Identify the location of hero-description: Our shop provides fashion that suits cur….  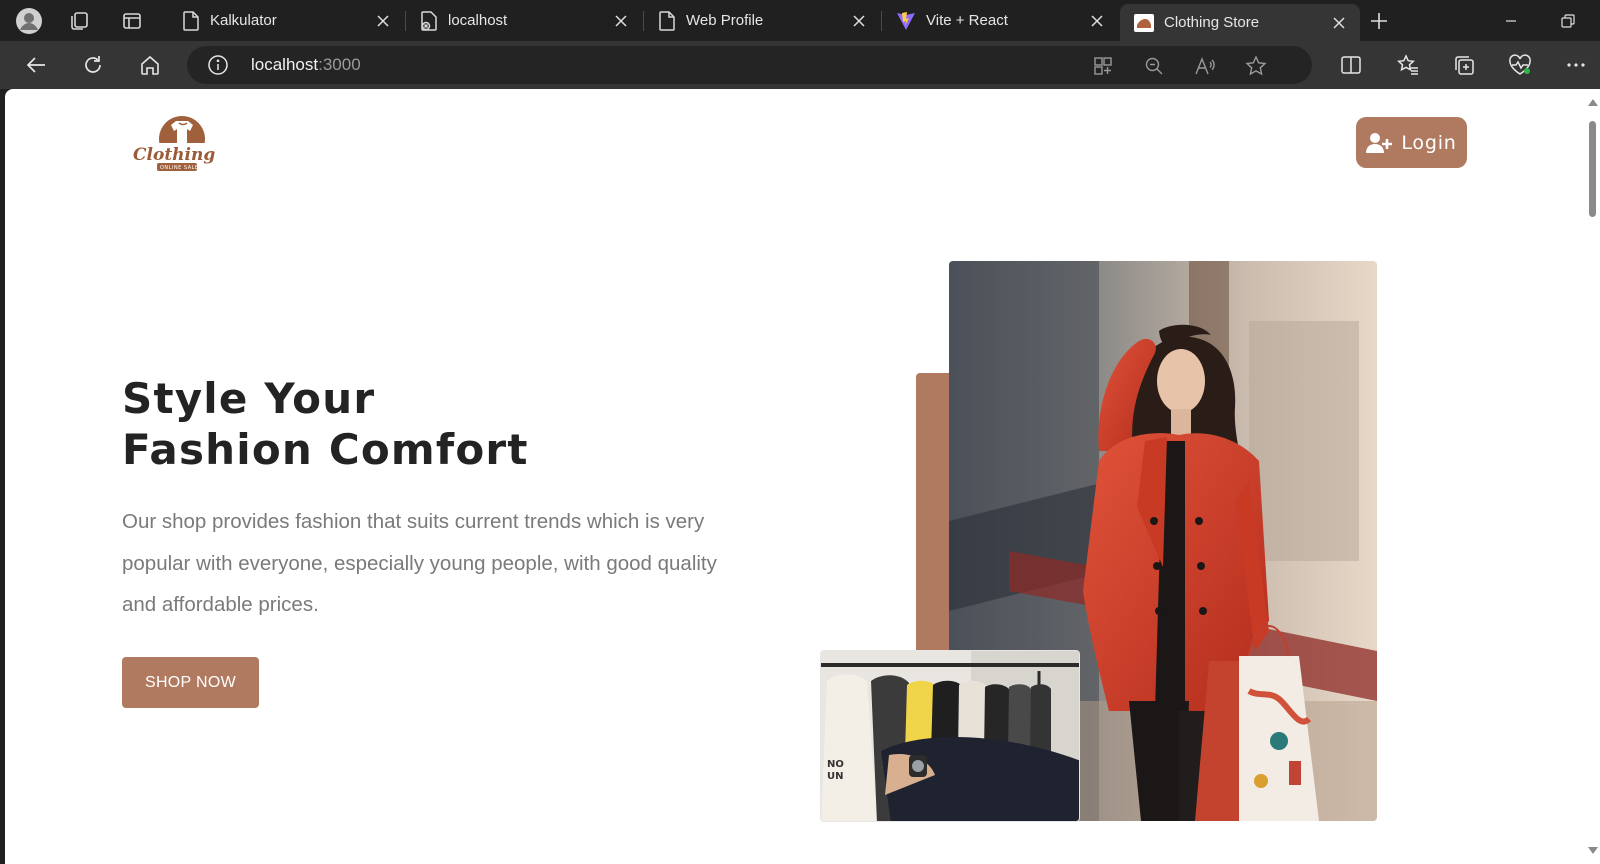
(419, 563).